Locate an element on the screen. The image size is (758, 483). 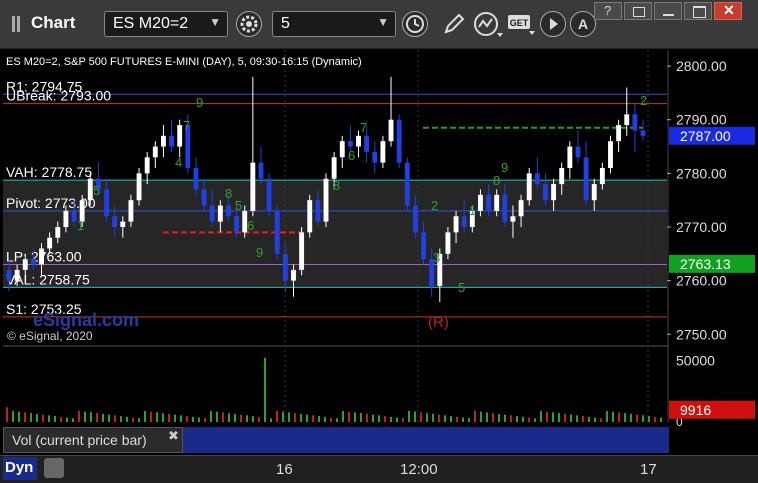
get-data-icon: GET is located at coordinates (522, 24).